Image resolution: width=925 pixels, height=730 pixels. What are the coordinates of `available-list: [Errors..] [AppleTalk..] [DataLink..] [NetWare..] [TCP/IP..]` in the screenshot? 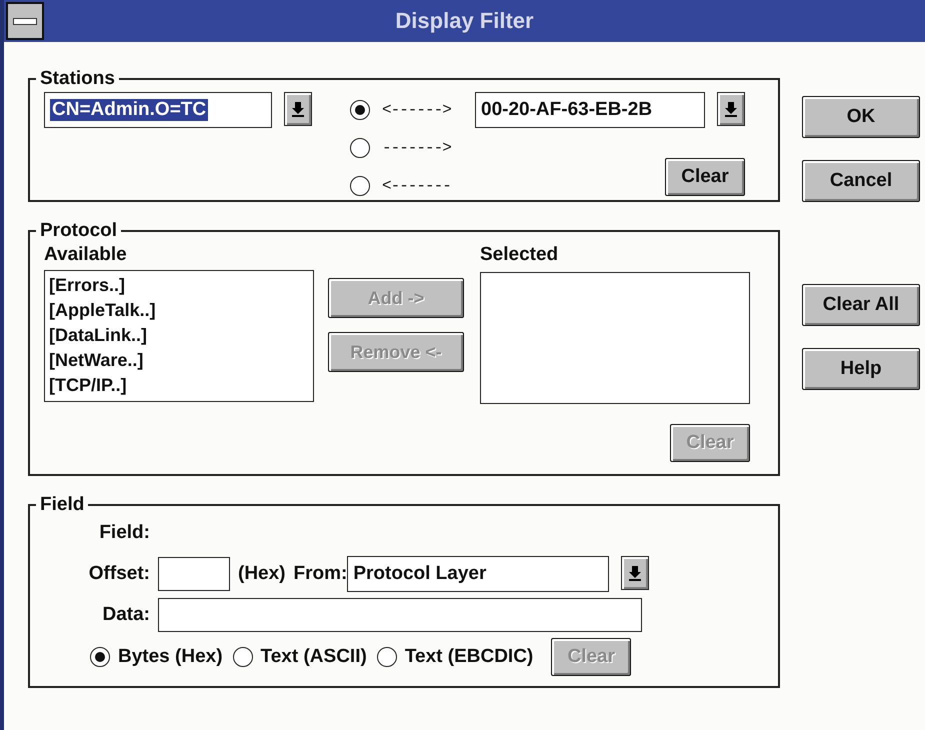 It's located at (179, 336).